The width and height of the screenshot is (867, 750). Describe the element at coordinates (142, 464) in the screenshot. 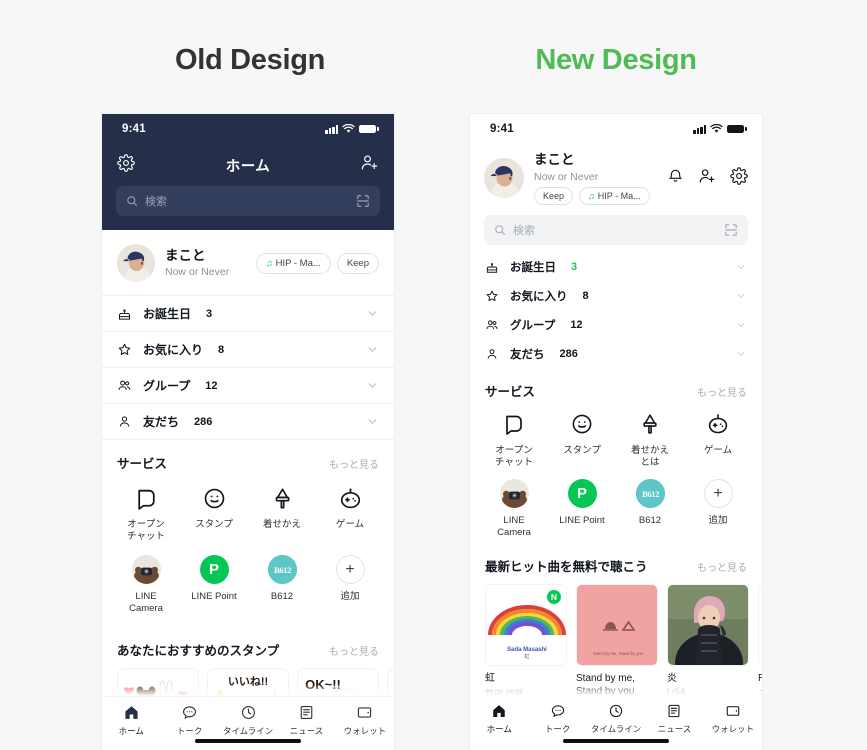

I see `services-heading: サービス` at that location.